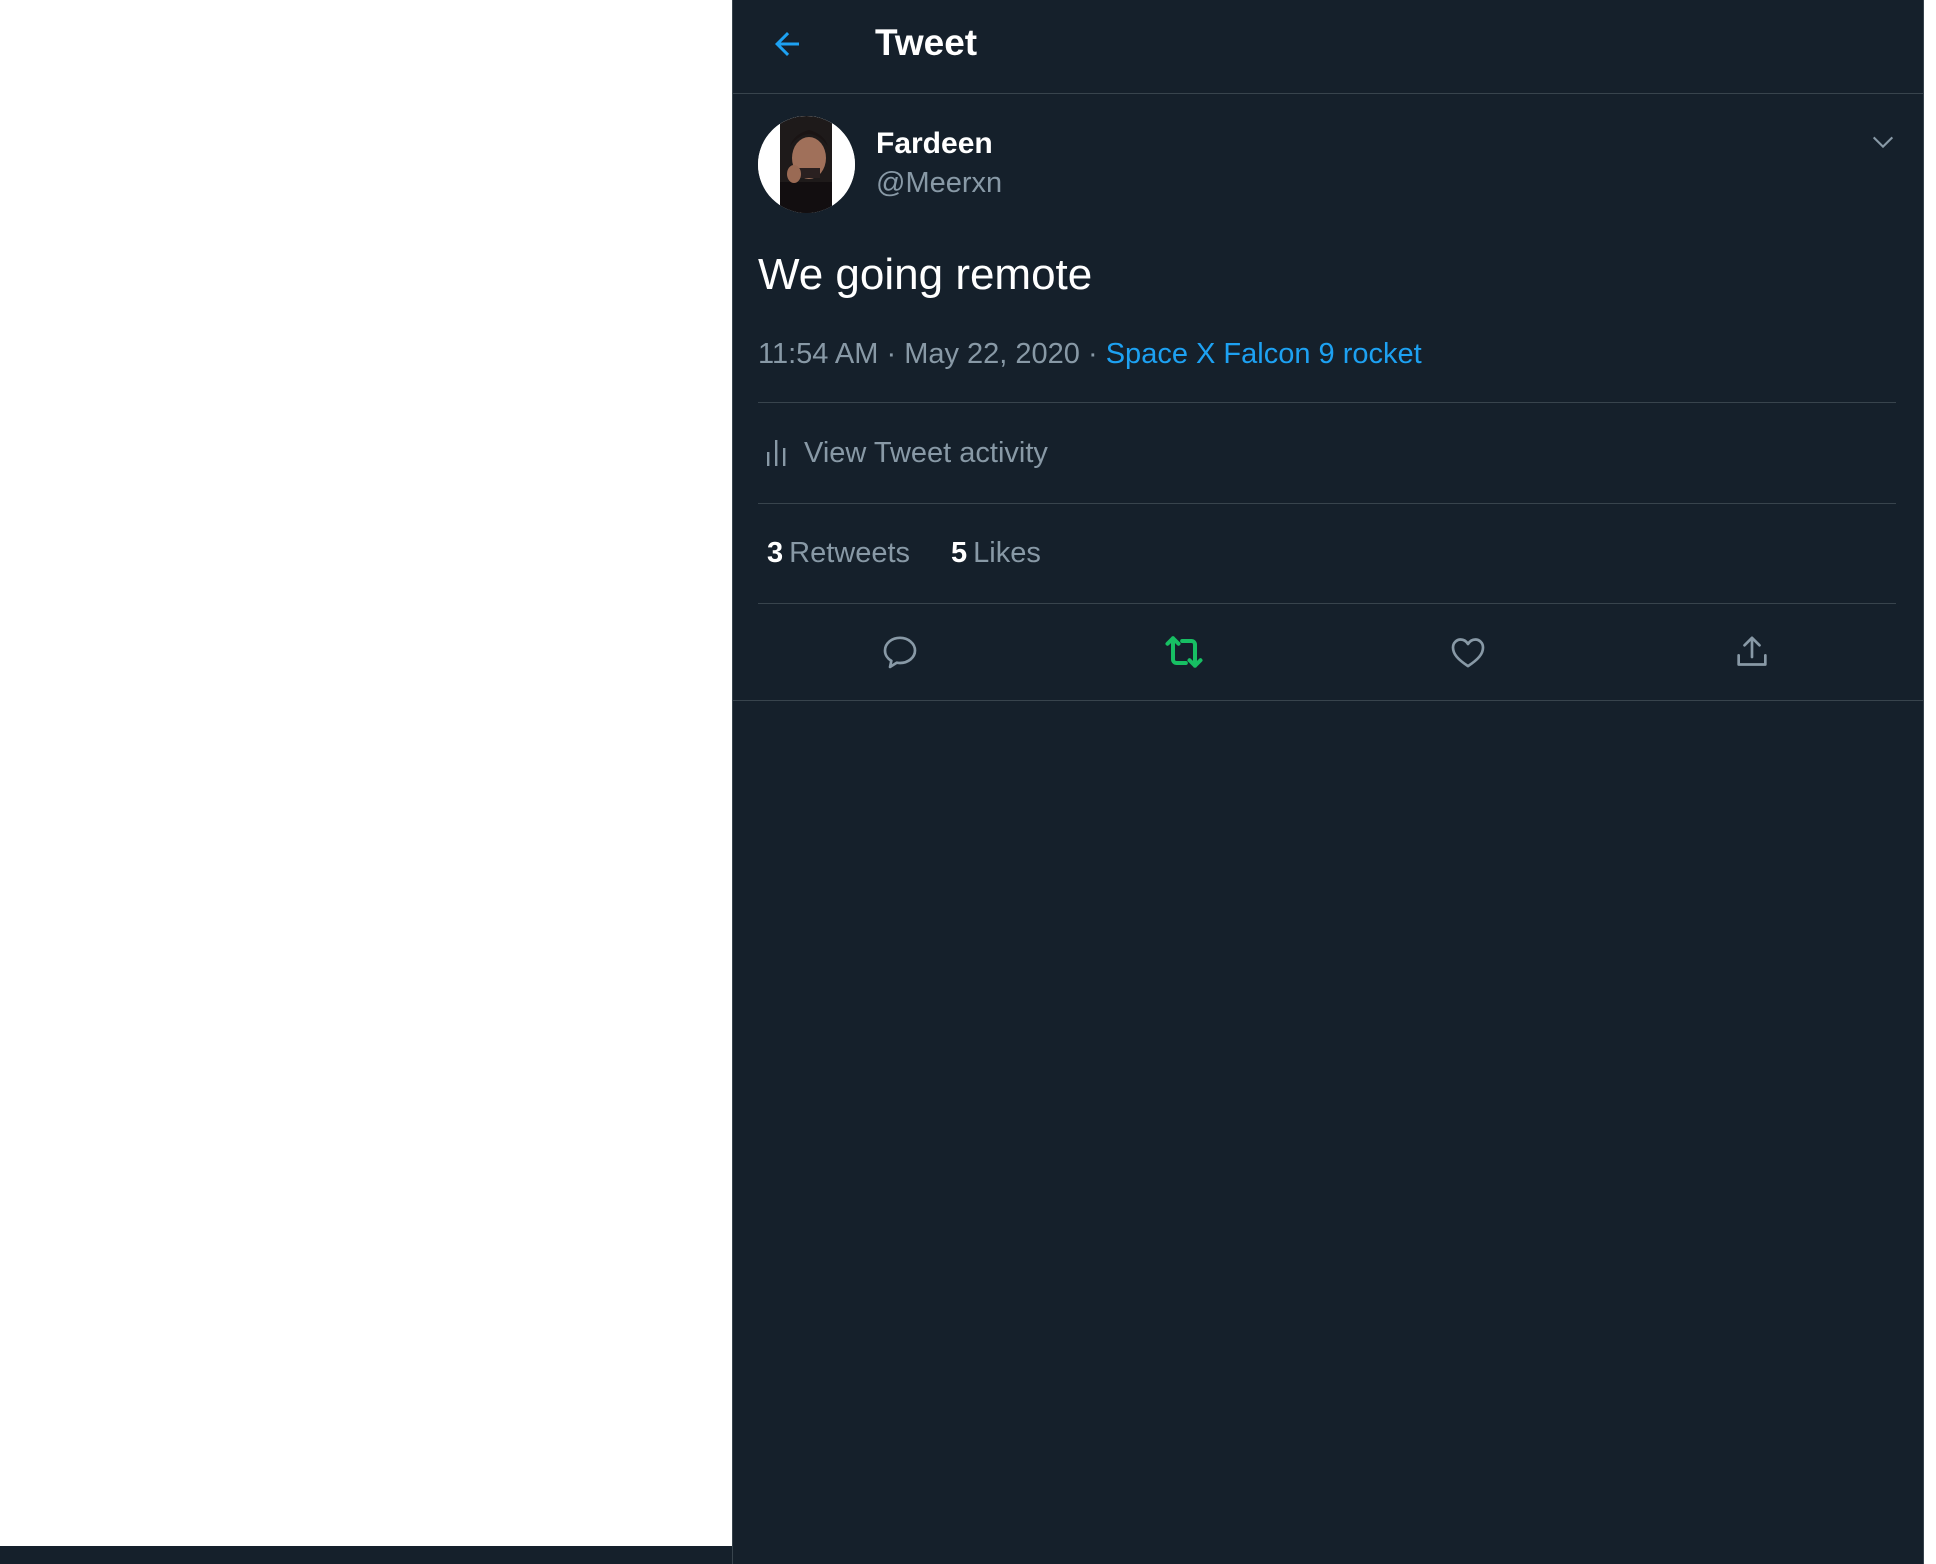 This screenshot has height=1564, width=1936. What do you see at coordinates (776, 453) in the screenshot?
I see `bar-chart-icon` at bounding box center [776, 453].